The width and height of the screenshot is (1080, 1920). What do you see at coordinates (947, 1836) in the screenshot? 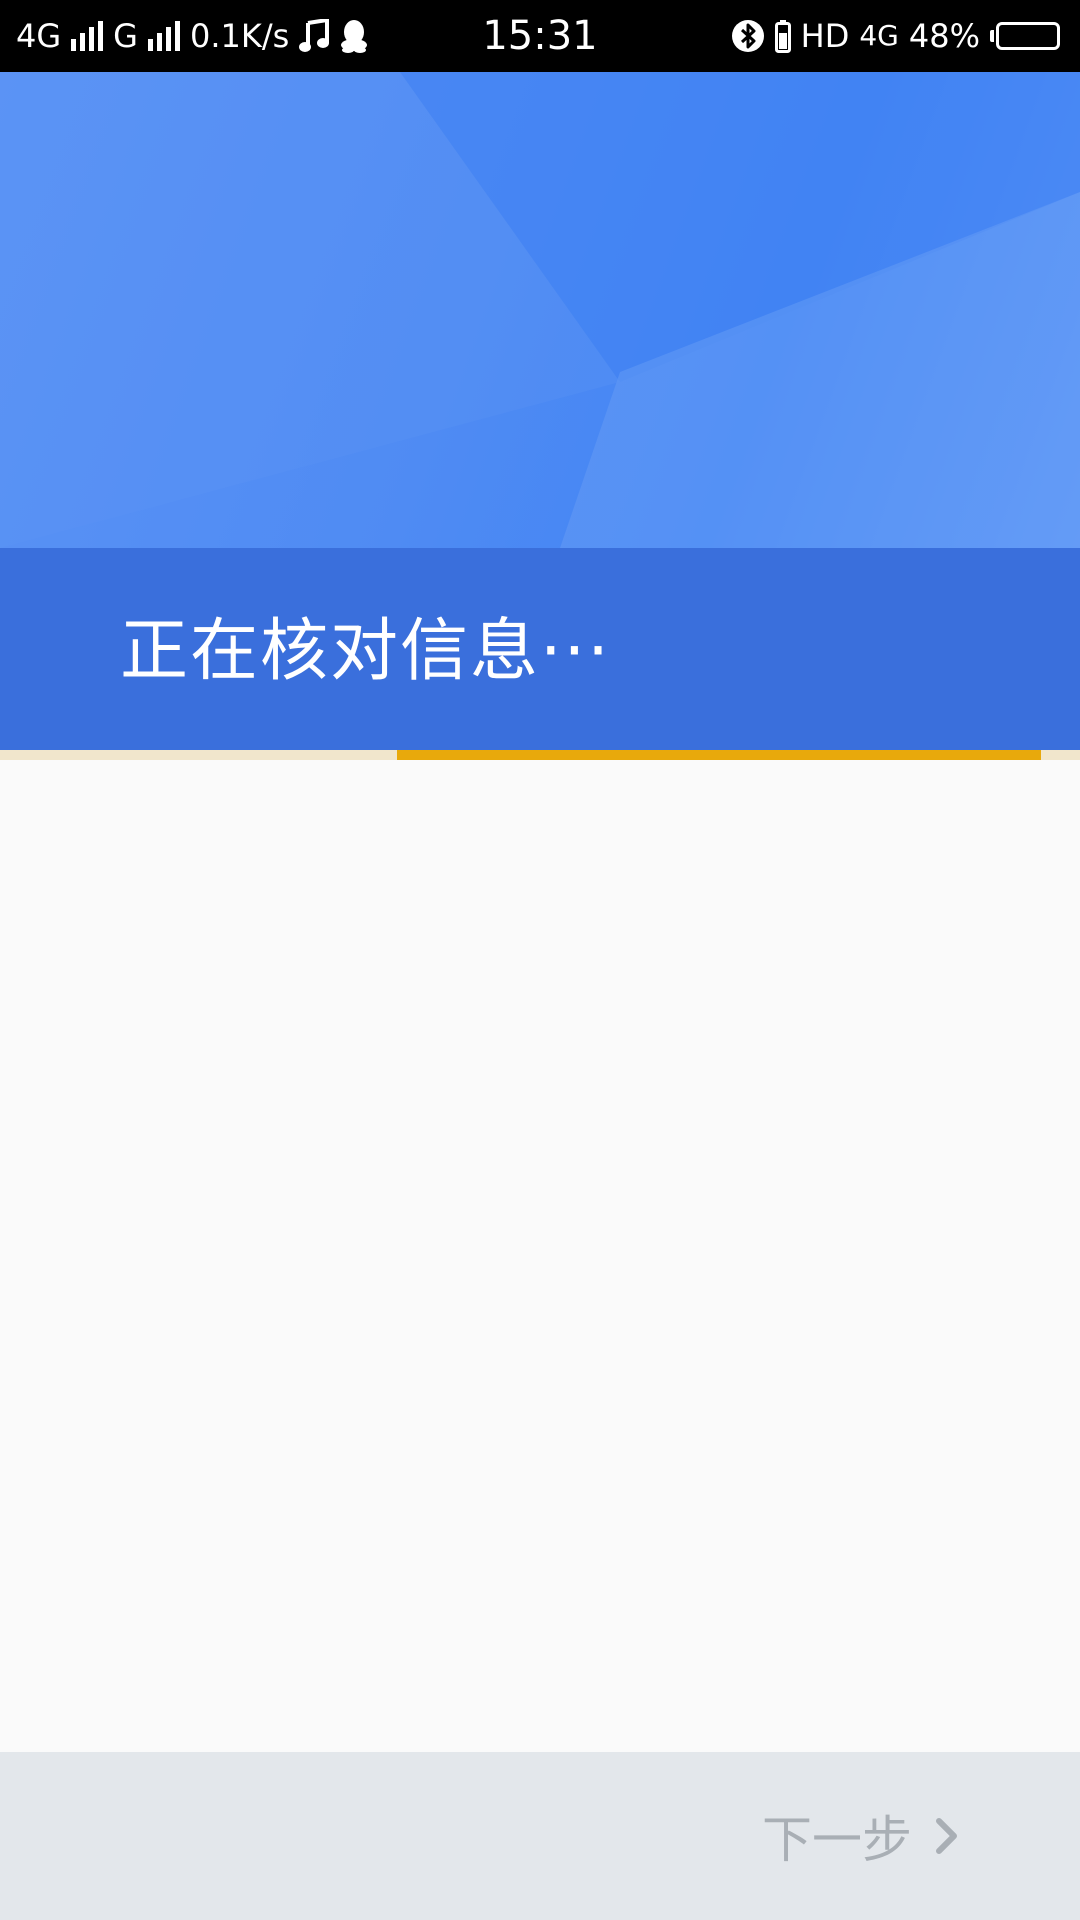
I see `chevron-right-icon` at bounding box center [947, 1836].